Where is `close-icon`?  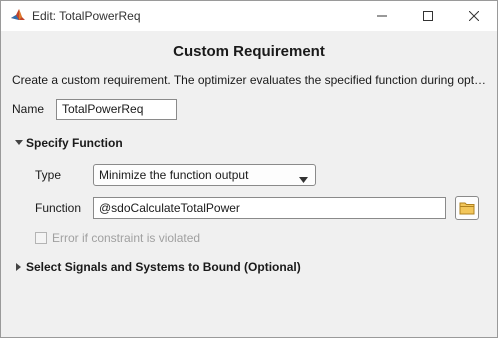 close-icon is located at coordinates (474, 16).